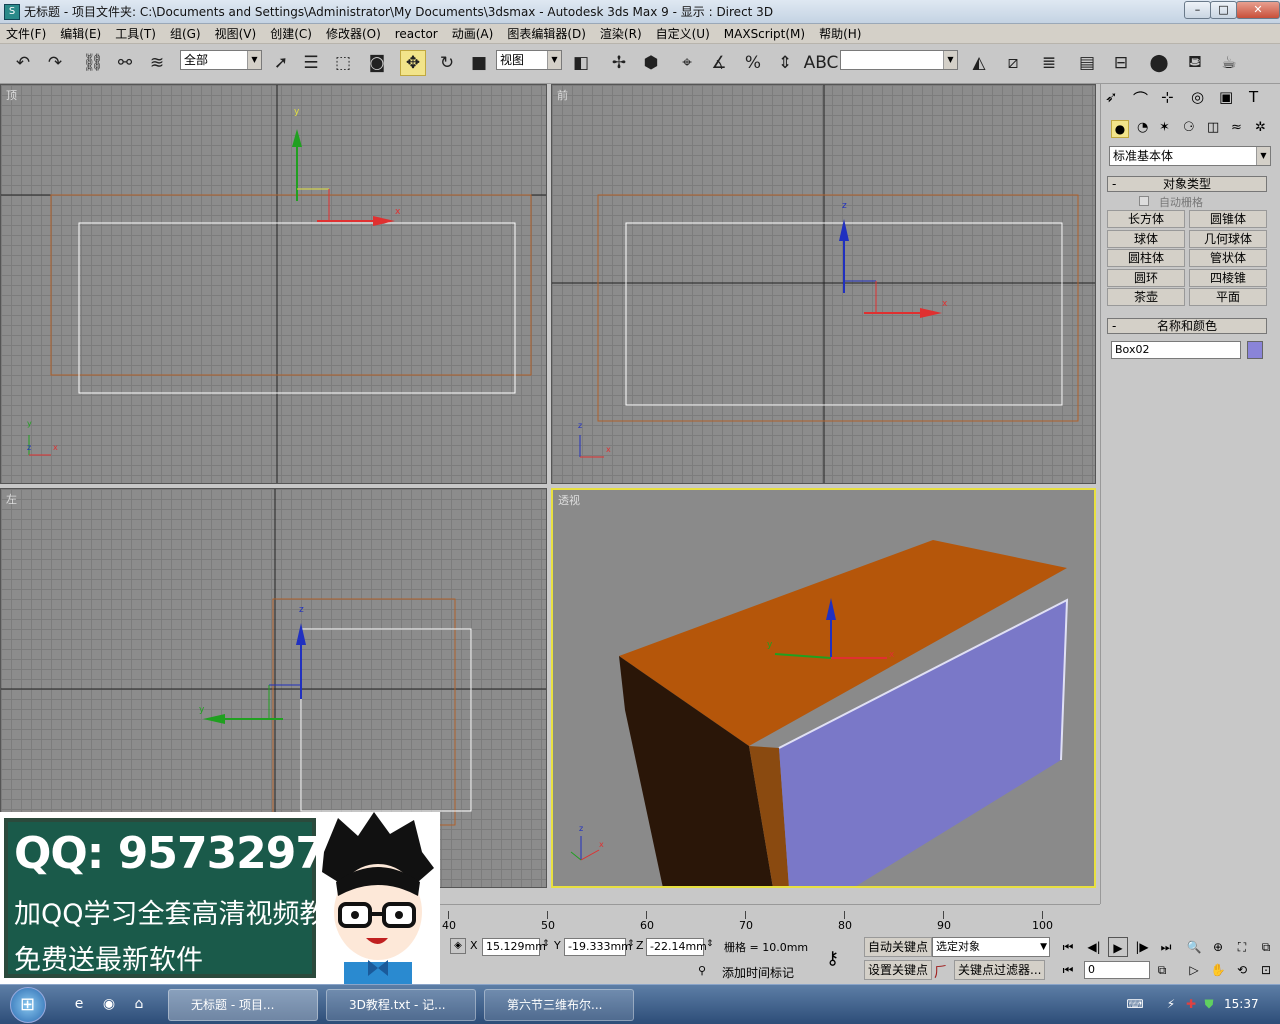 Image resolution: width=1280 pixels, height=1024 pixels. What do you see at coordinates (1195, 63) in the screenshot?
I see `render-scene-icon: ⛾` at bounding box center [1195, 63].